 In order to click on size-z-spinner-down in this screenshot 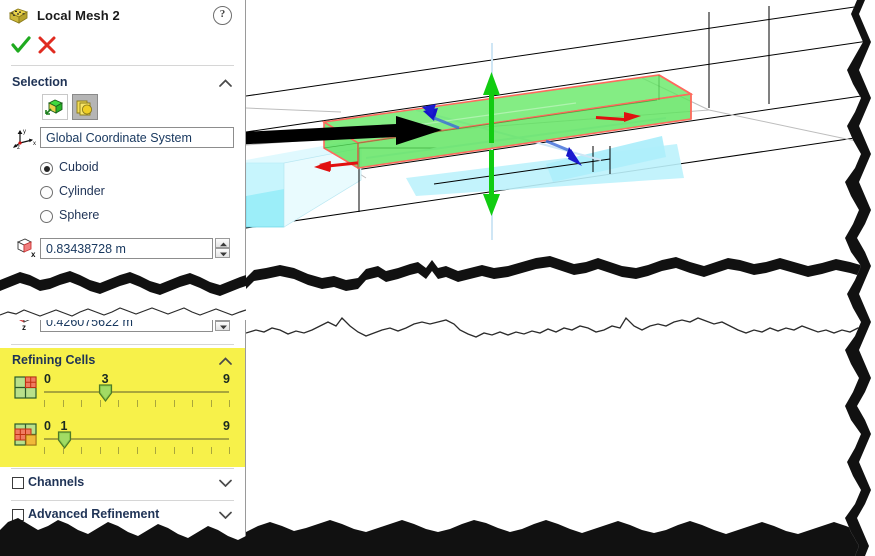, I will do `click(222, 326)`.